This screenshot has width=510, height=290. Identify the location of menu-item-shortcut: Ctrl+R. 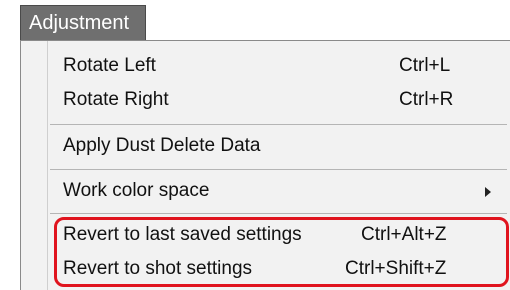
(426, 99).